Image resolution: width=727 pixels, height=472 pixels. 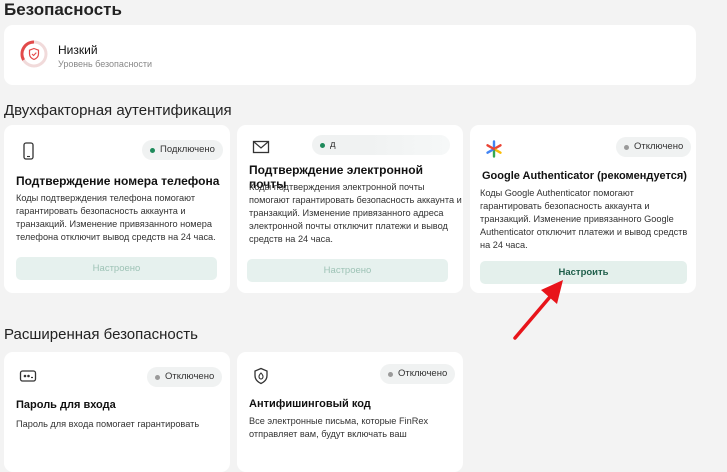 What do you see at coordinates (63, 9) in the screenshot?
I see `page-title: Безопасность` at bounding box center [63, 9].